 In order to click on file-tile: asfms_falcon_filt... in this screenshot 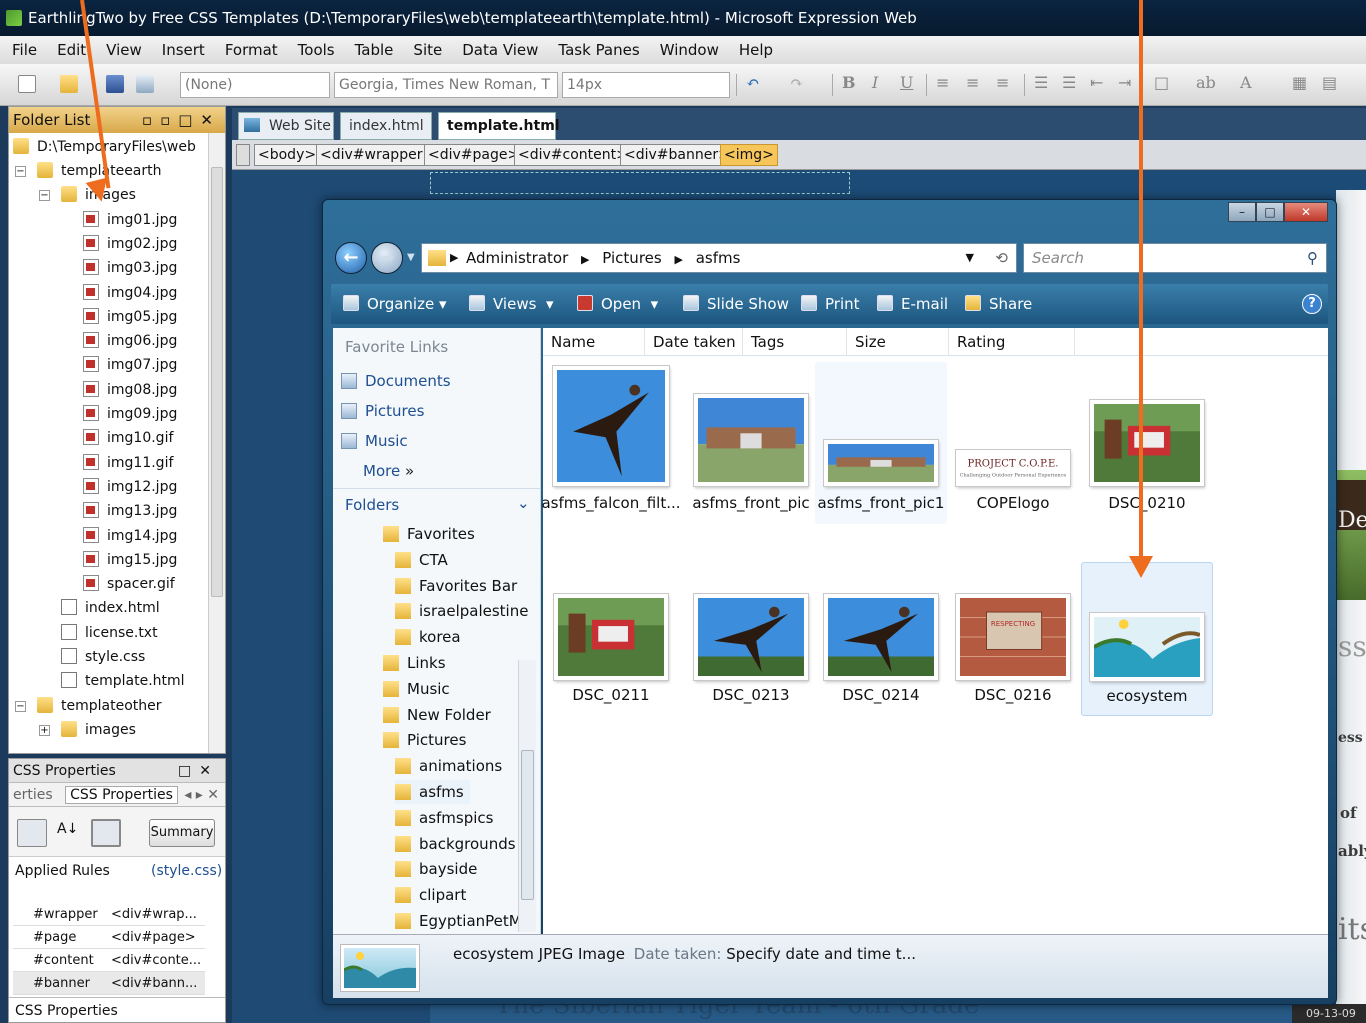, I will do `click(611, 443)`.